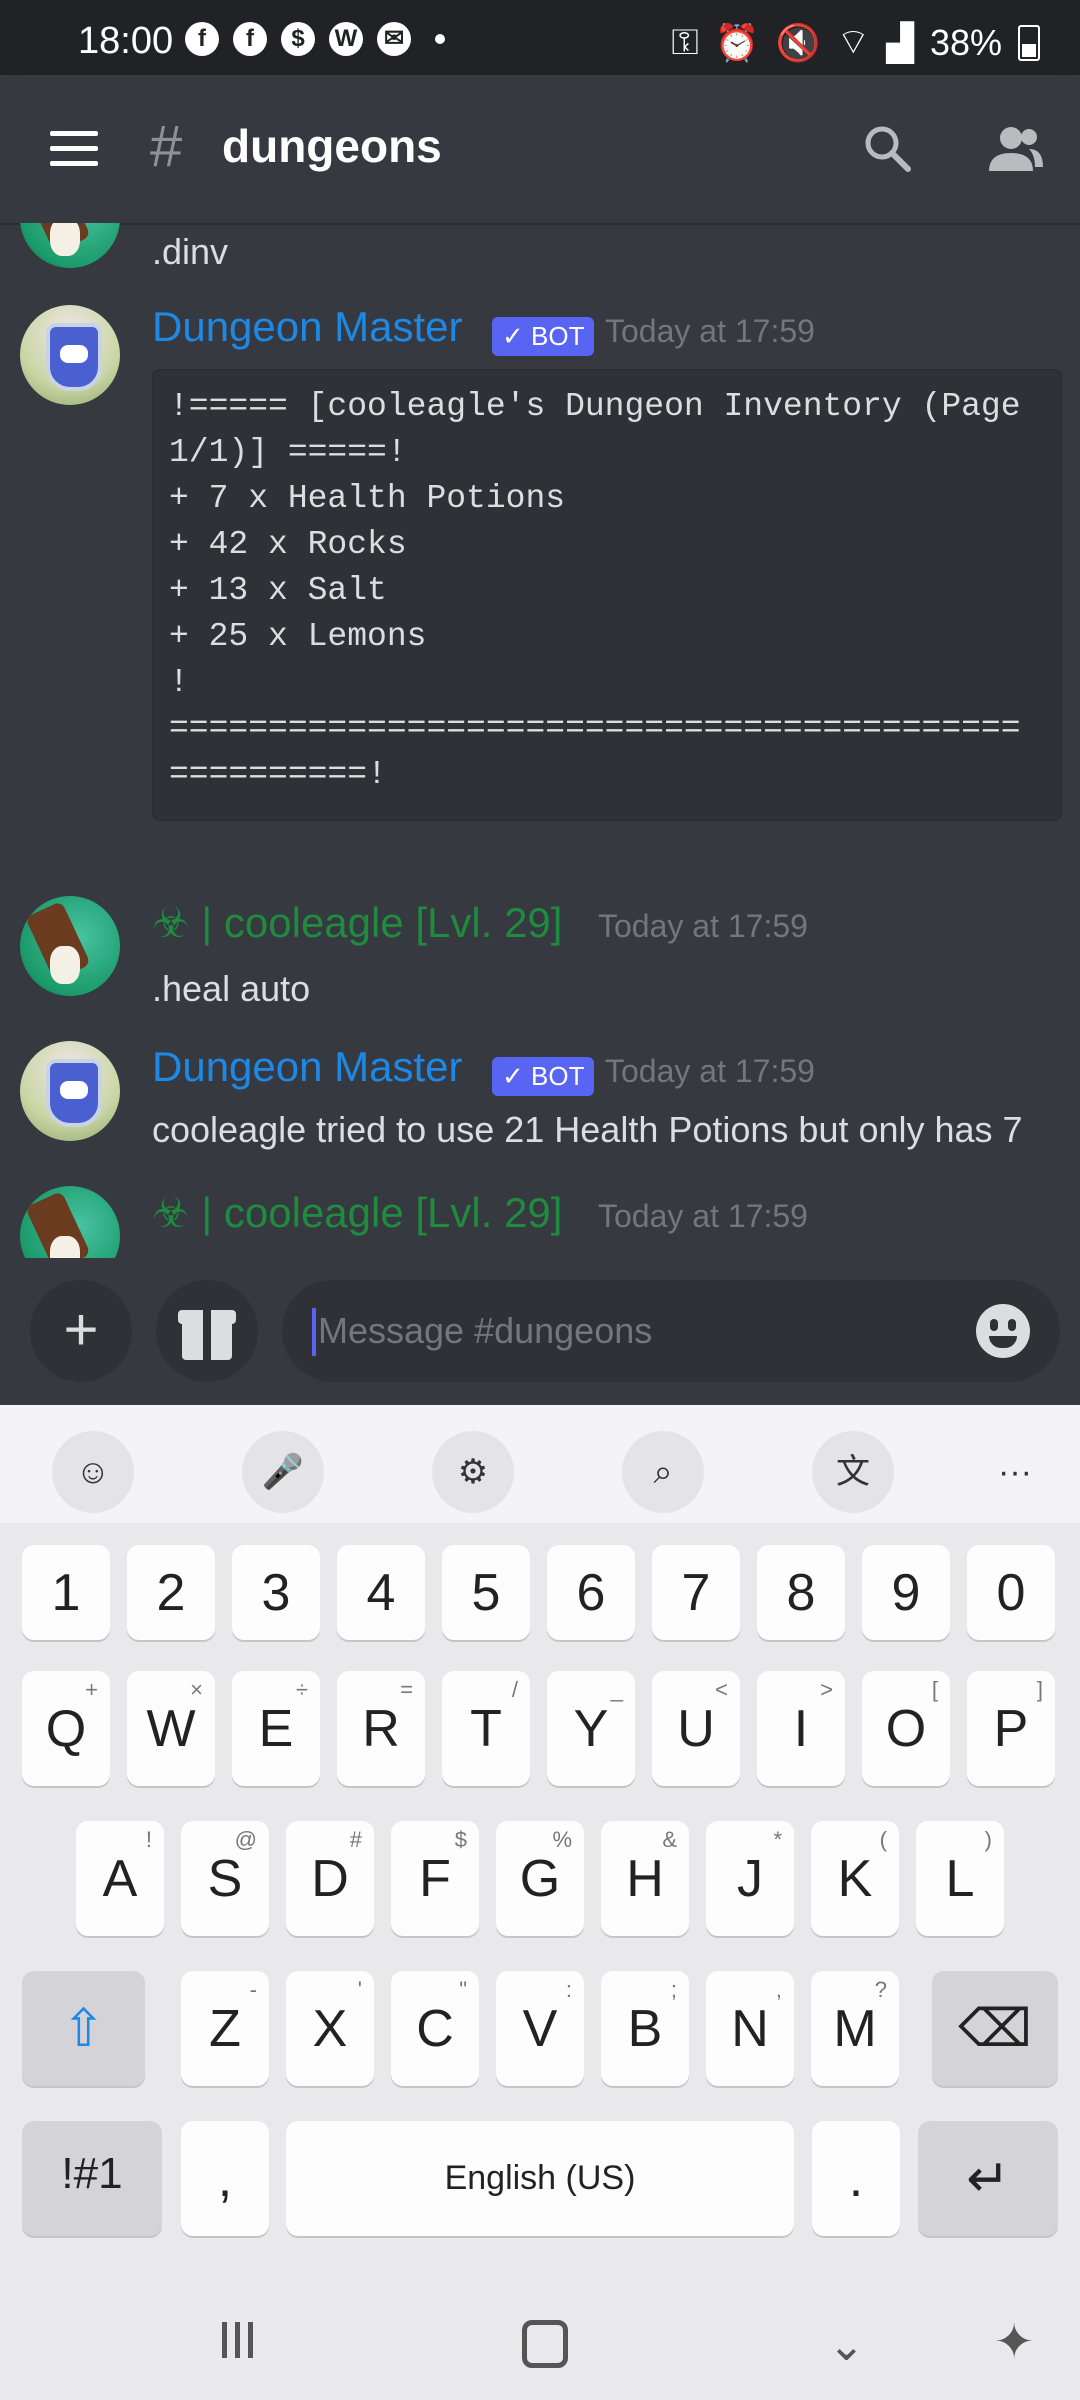 The image size is (1080, 2400). Describe the element at coordinates (473, 1472) in the screenshot. I see `settings-icon: ⚙` at that location.